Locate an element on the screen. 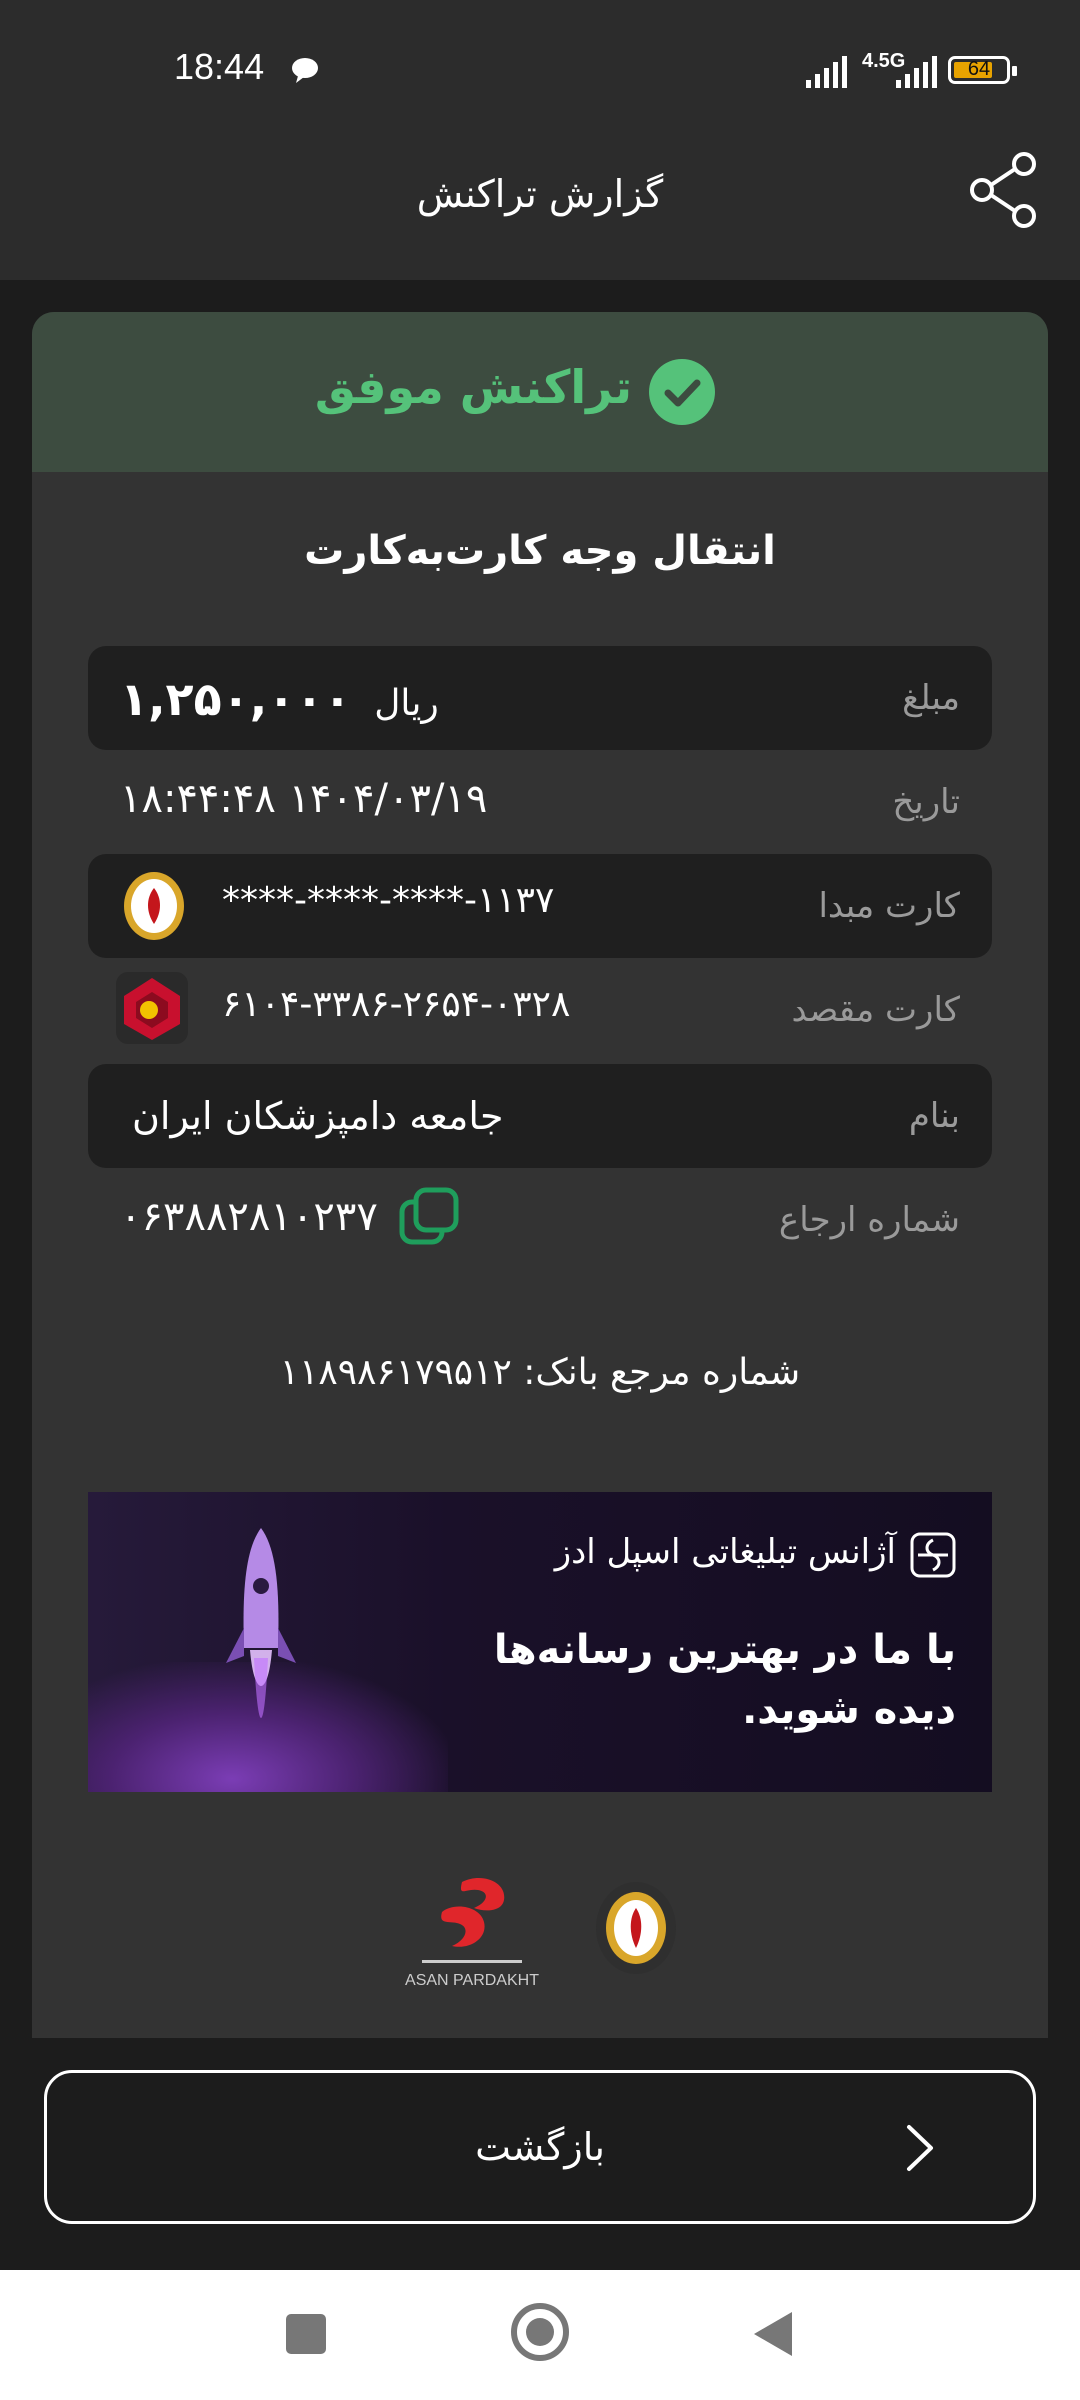  check-circle-icon is located at coordinates (682, 392).